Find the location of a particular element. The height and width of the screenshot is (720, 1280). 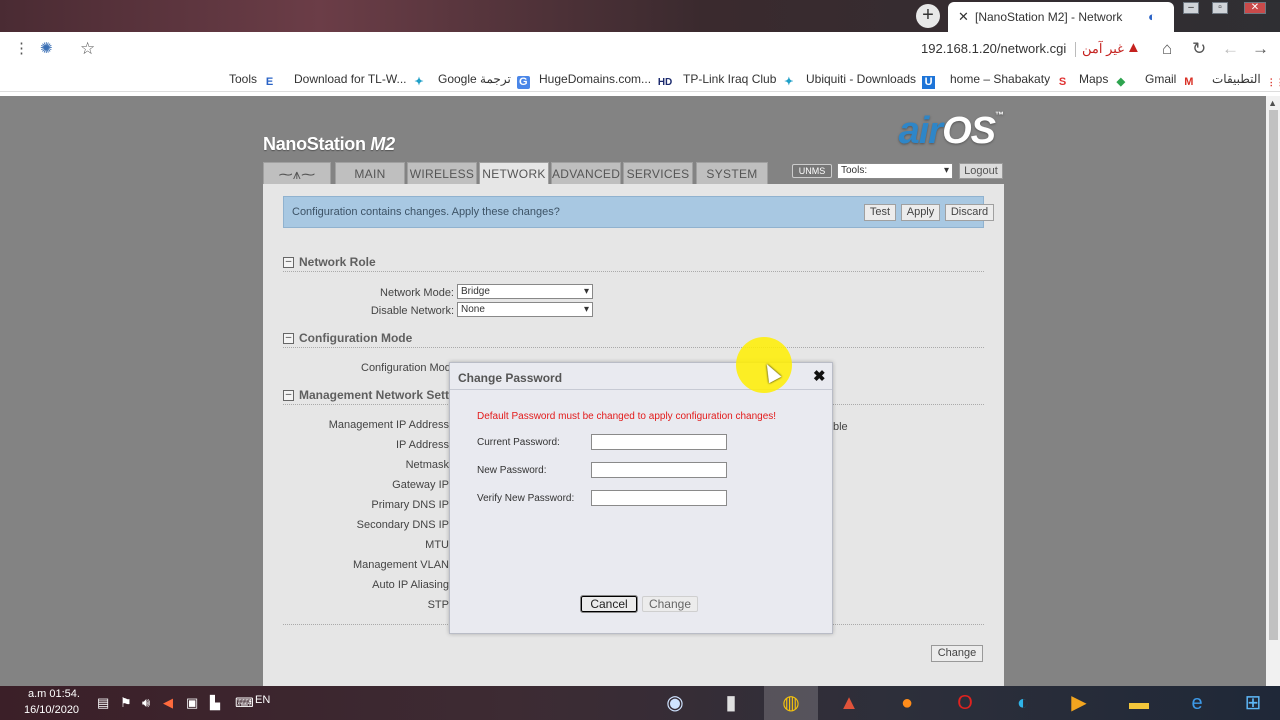

bookmark-ubiquiti-downloads: Ubiquiti - Downloads U is located at coordinates (871, 80).